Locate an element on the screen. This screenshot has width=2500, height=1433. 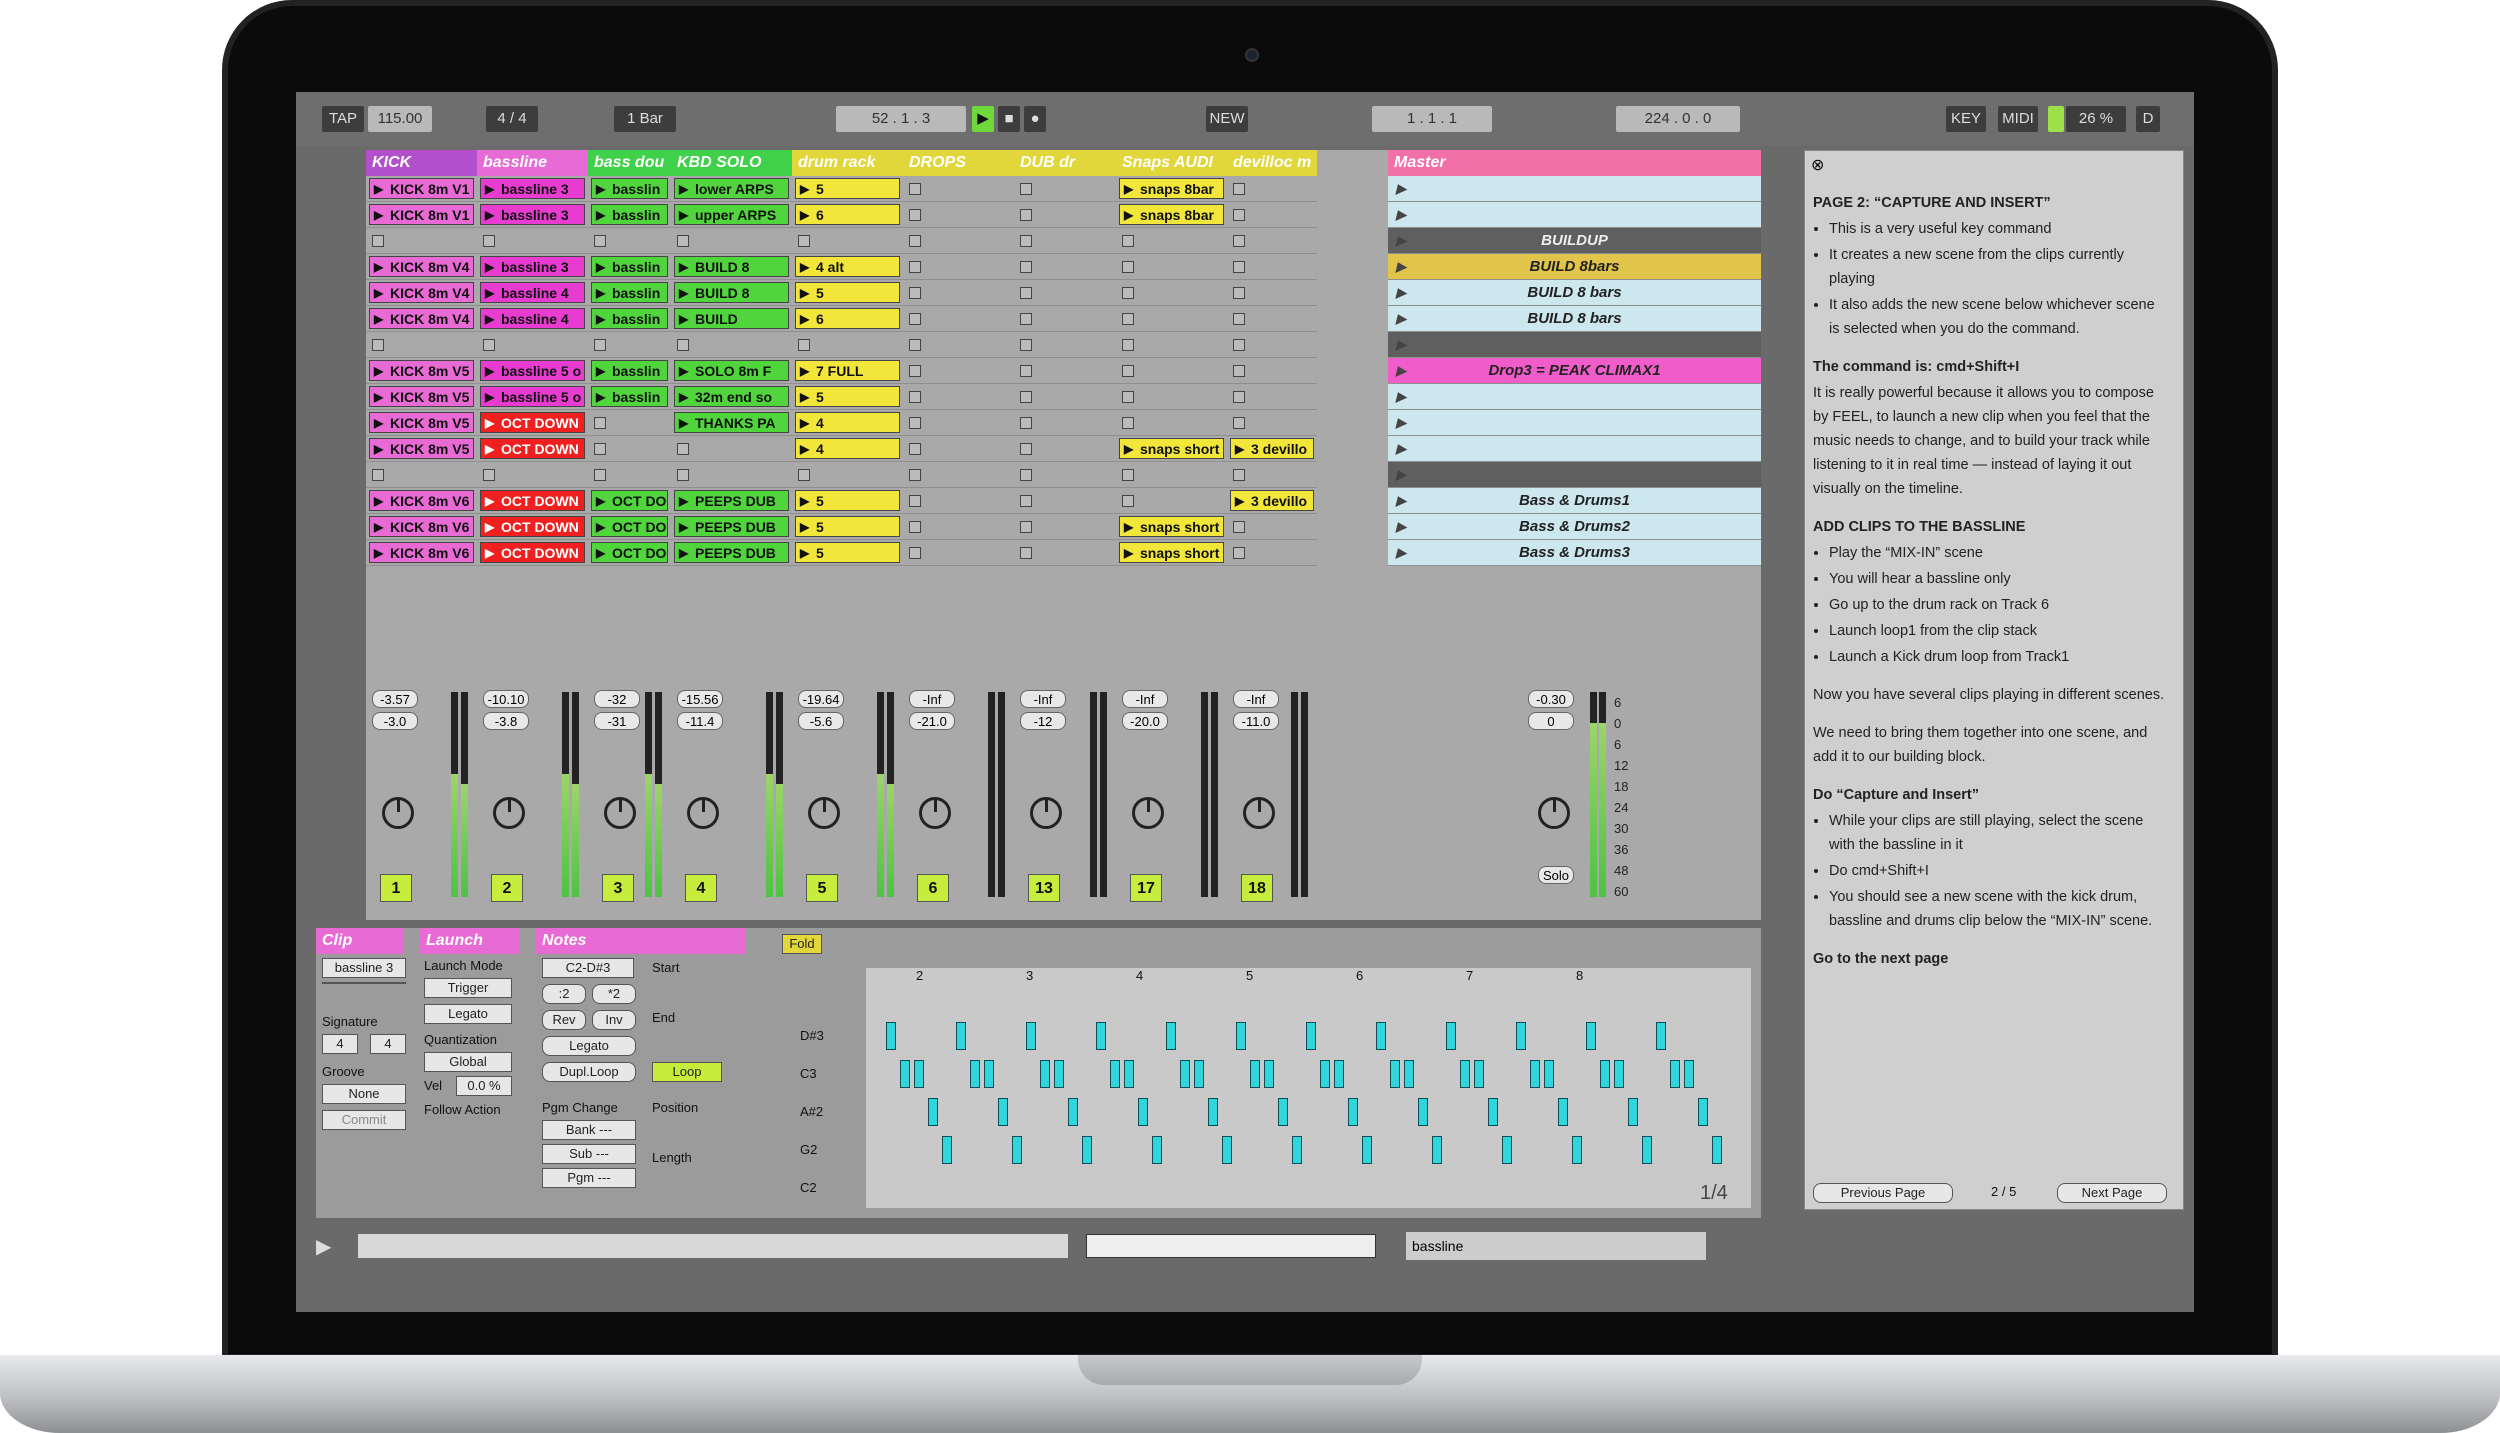
play-icon: ▶ is located at coordinates (983, 119).